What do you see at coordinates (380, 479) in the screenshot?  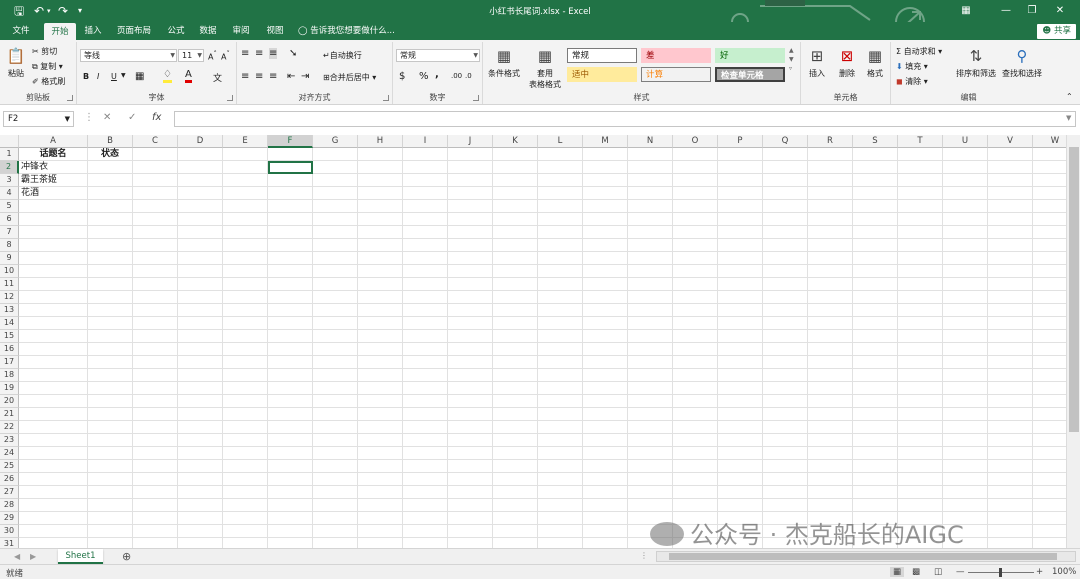 I see `cell-h26` at bounding box center [380, 479].